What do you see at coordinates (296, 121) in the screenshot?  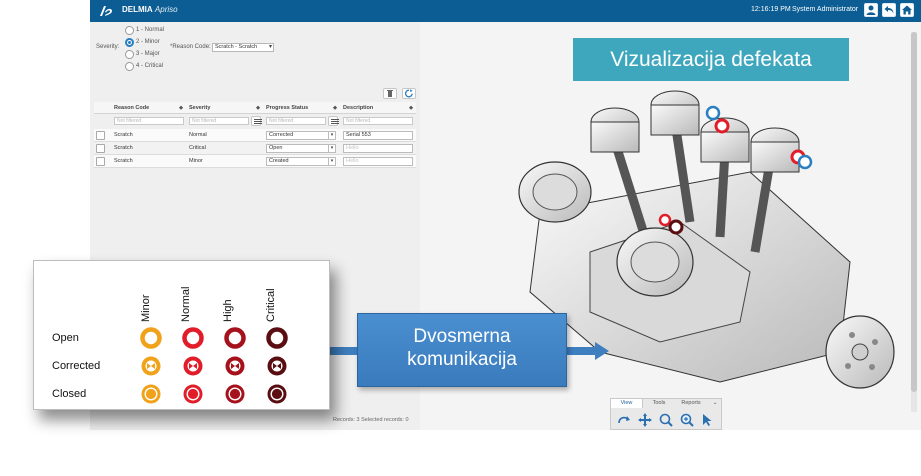 I see `filter-progress-status: Not filtered` at bounding box center [296, 121].